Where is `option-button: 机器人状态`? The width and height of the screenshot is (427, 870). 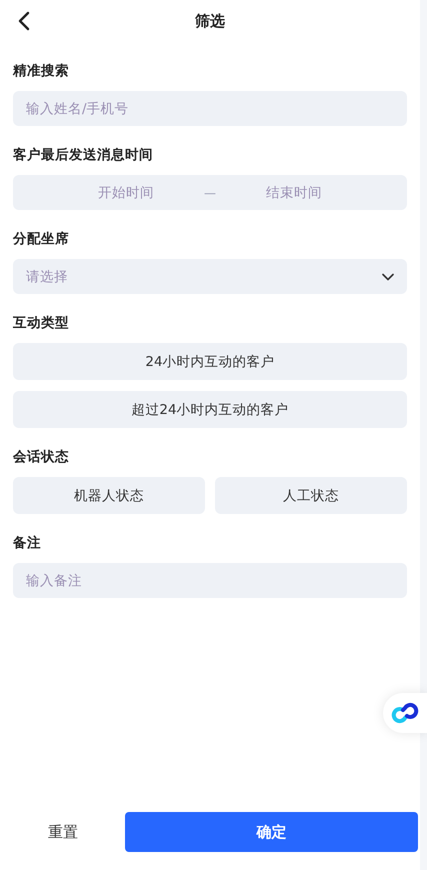
option-button: 机器人状态 is located at coordinates (109, 495).